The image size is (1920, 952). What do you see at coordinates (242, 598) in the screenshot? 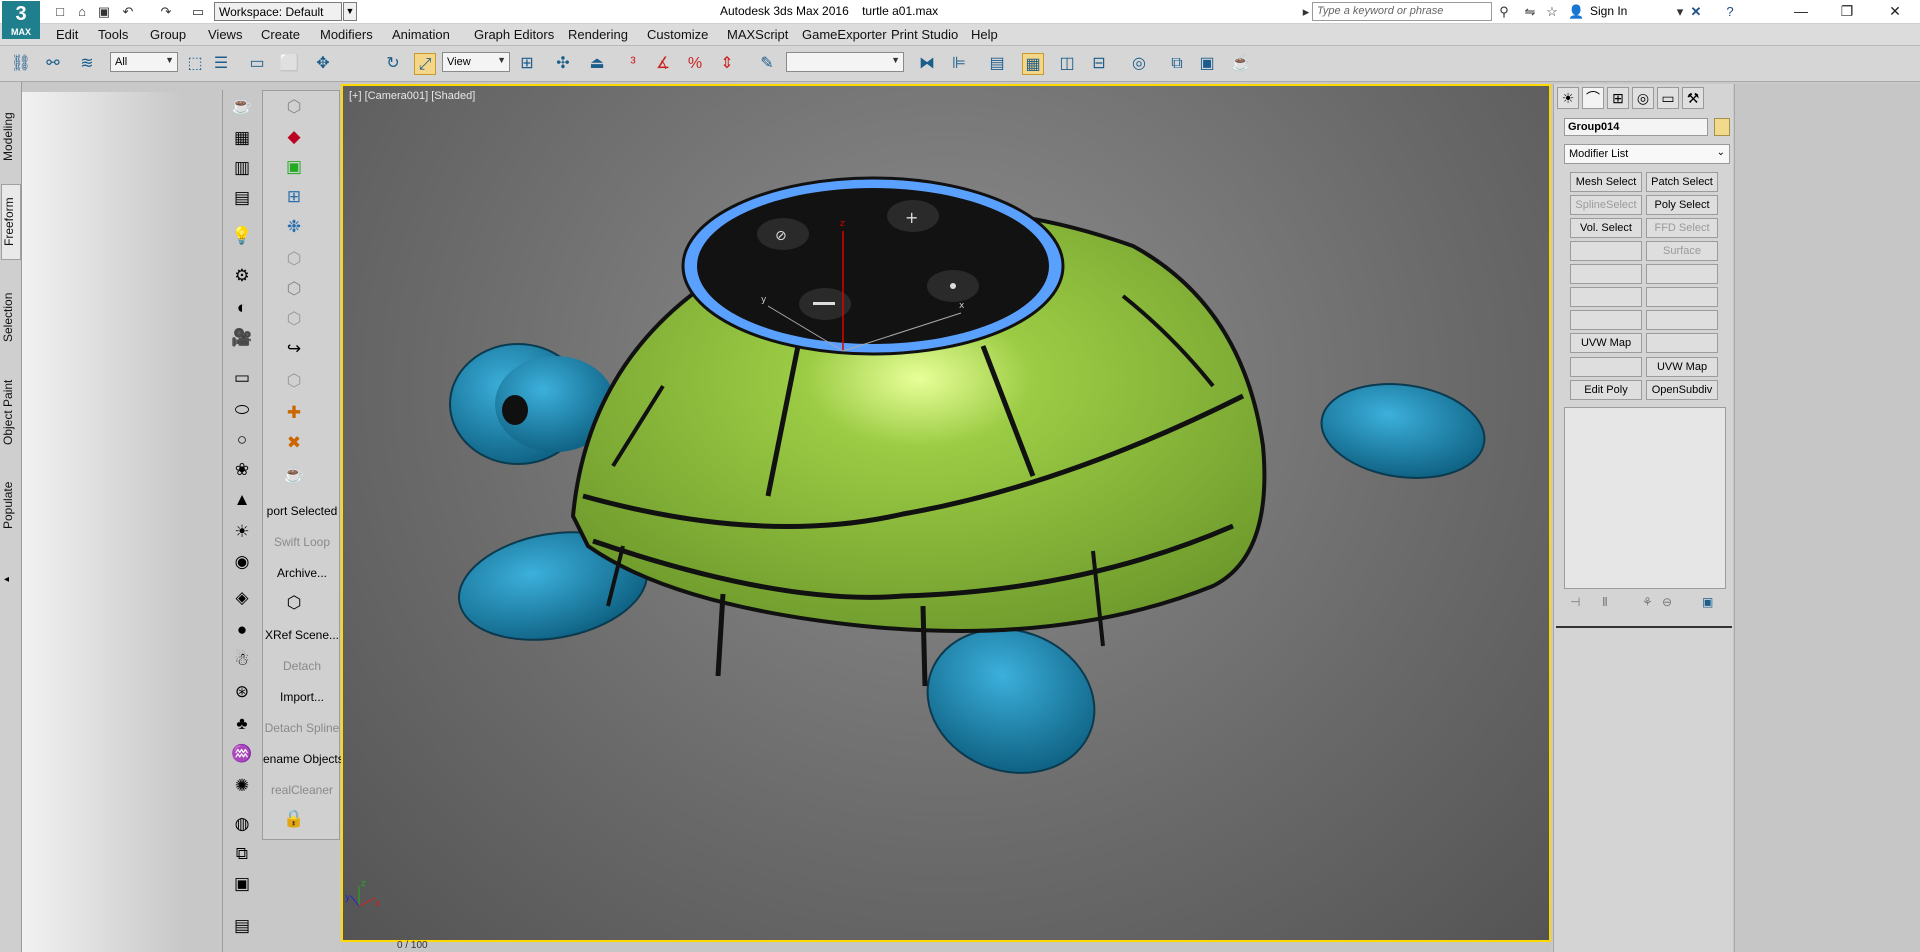
I see `box-icon: ◈` at bounding box center [242, 598].